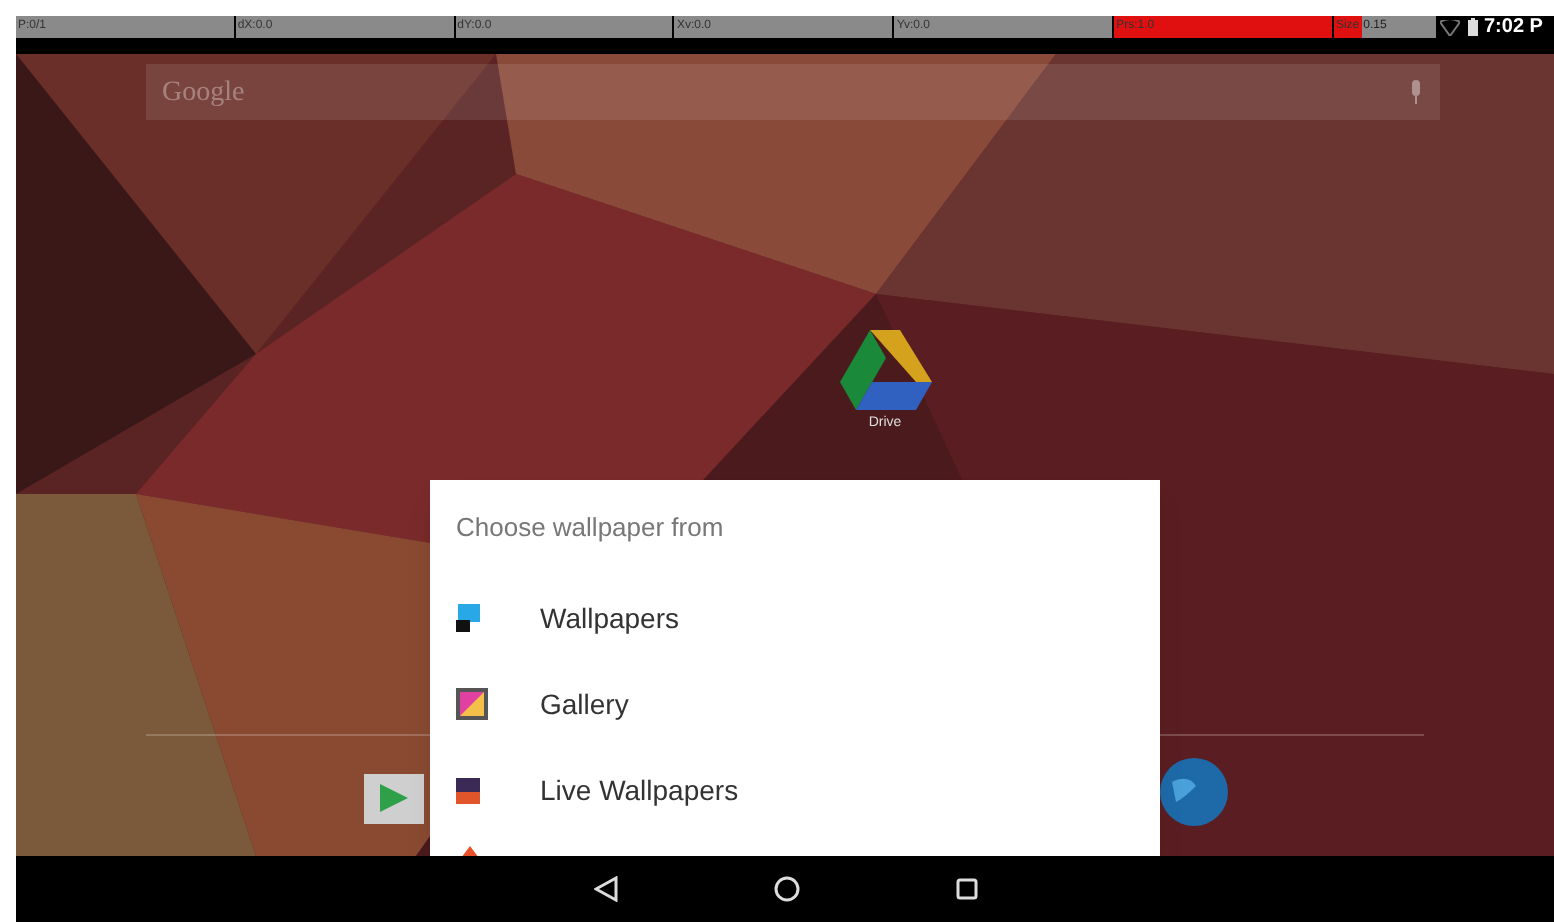 The image size is (1554, 922). What do you see at coordinates (786, 889) in the screenshot?
I see `home-button` at bounding box center [786, 889].